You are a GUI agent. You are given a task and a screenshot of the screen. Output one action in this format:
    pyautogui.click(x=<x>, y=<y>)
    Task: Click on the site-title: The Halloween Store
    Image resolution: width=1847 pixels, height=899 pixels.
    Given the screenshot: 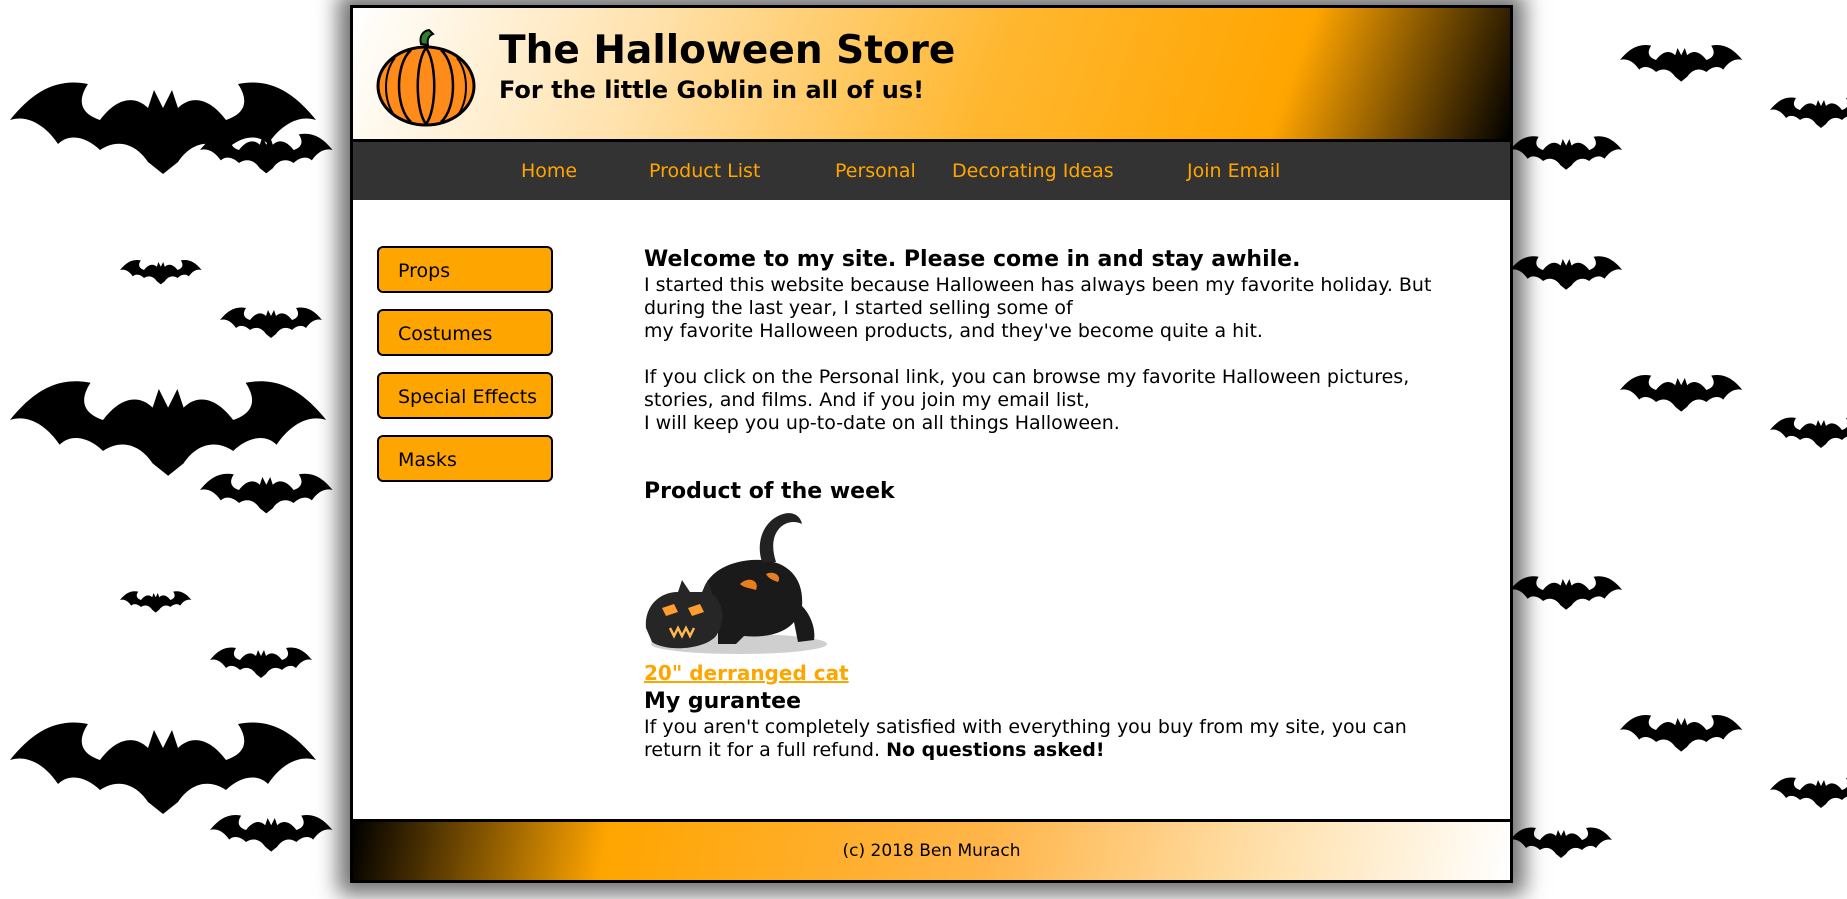 What is the action you would take?
    pyautogui.click(x=727, y=50)
    